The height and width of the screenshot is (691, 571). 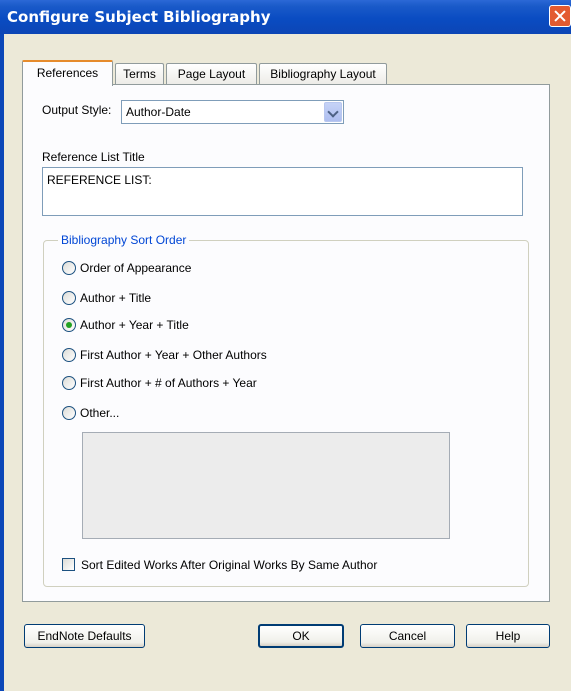 I want to click on radio-label-first-author-count-year: First Author + # of Authors + Year, so click(x=168, y=383).